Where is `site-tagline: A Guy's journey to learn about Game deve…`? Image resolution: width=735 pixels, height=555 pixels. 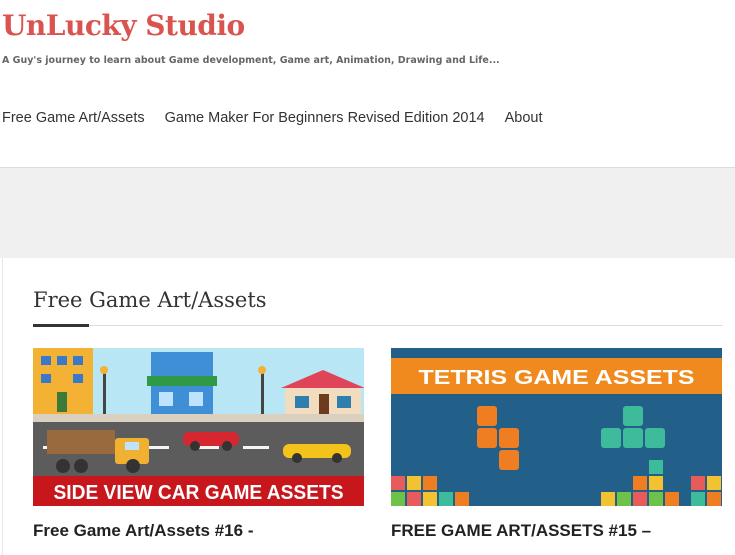 site-tagline: A Guy's journey to learn about Game deve… is located at coordinates (251, 60).